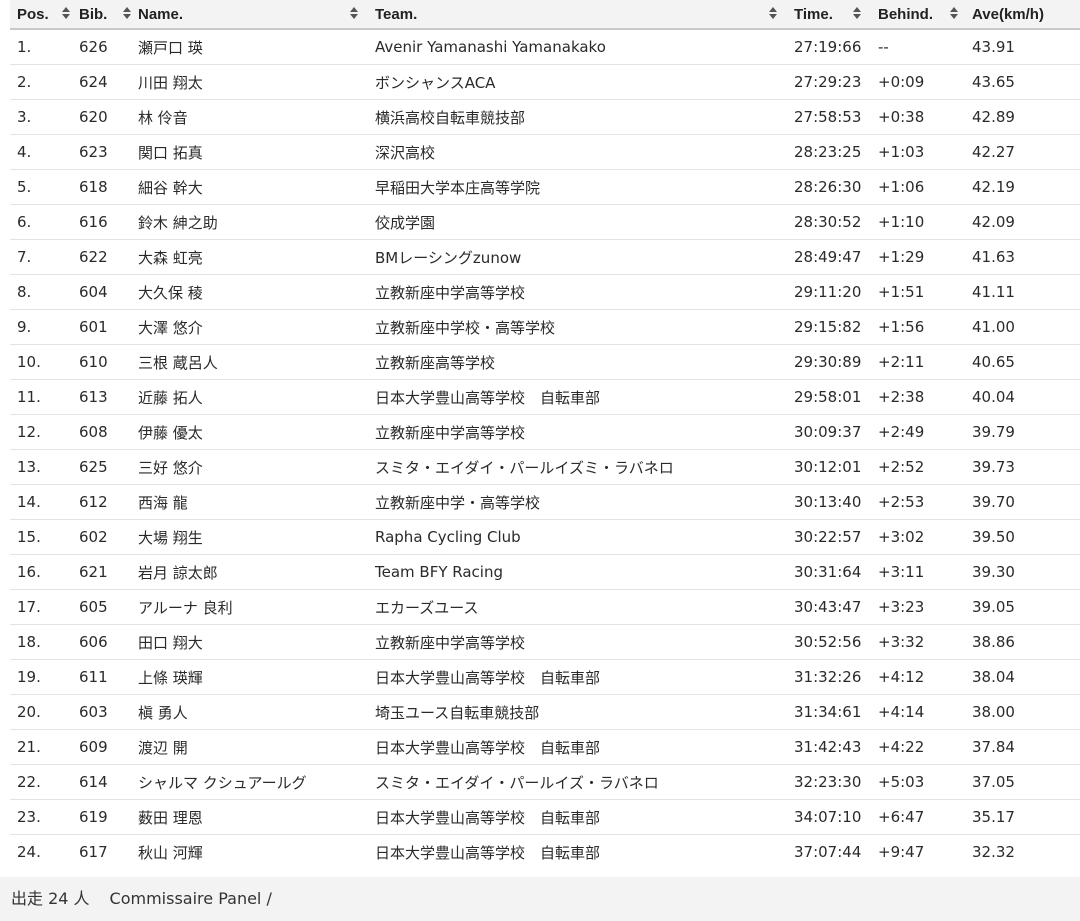  I want to click on gap-cell: +1:56, so click(918, 327).